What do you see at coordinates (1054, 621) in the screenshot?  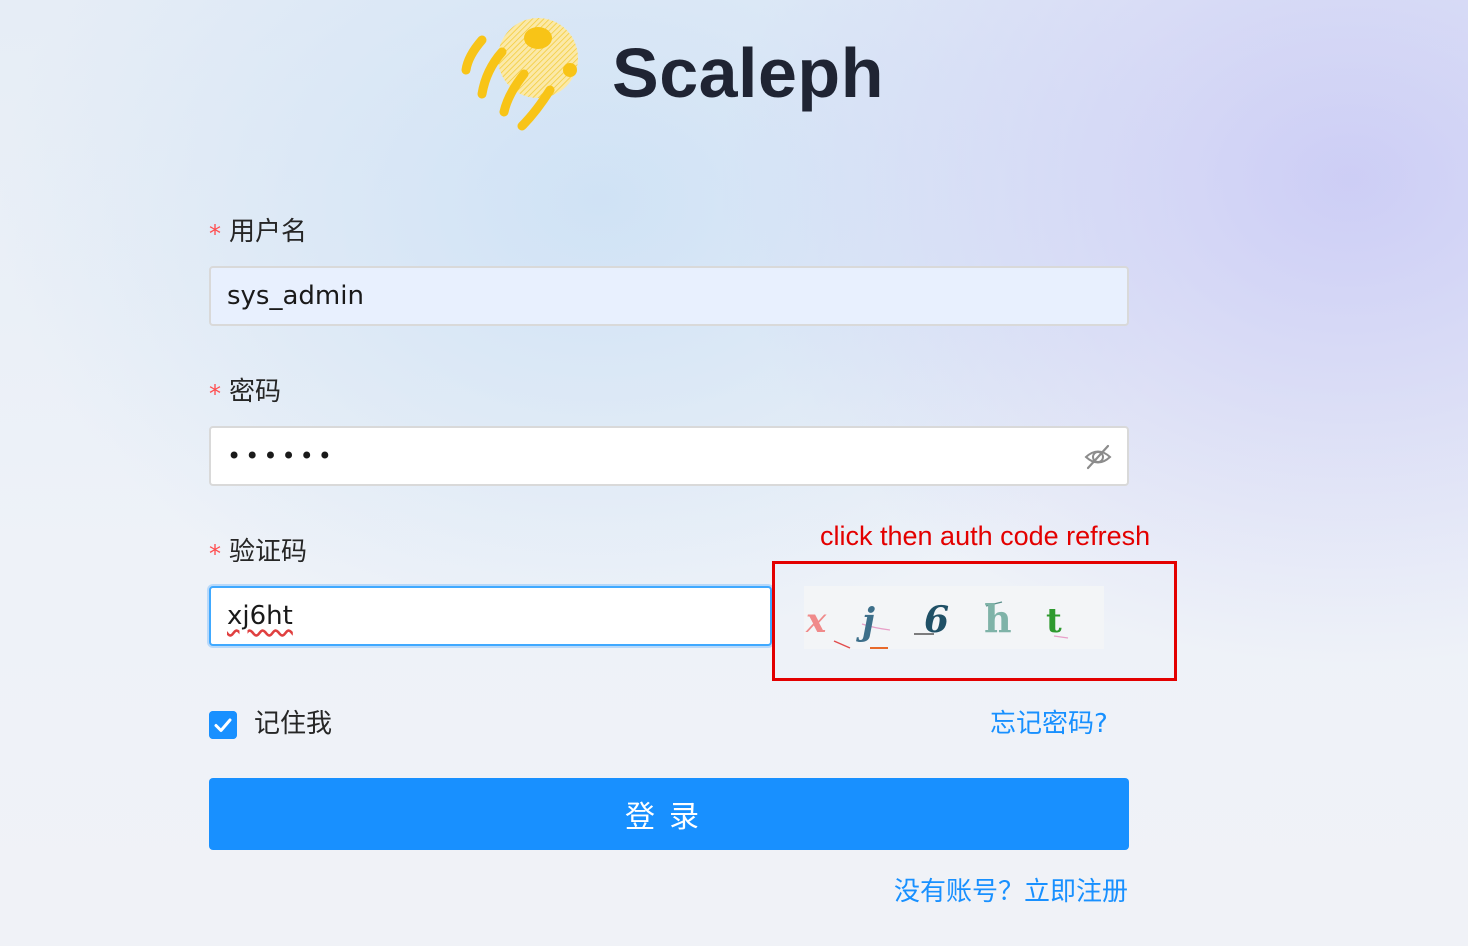 I see `captcha-char: t` at bounding box center [1054, 621].